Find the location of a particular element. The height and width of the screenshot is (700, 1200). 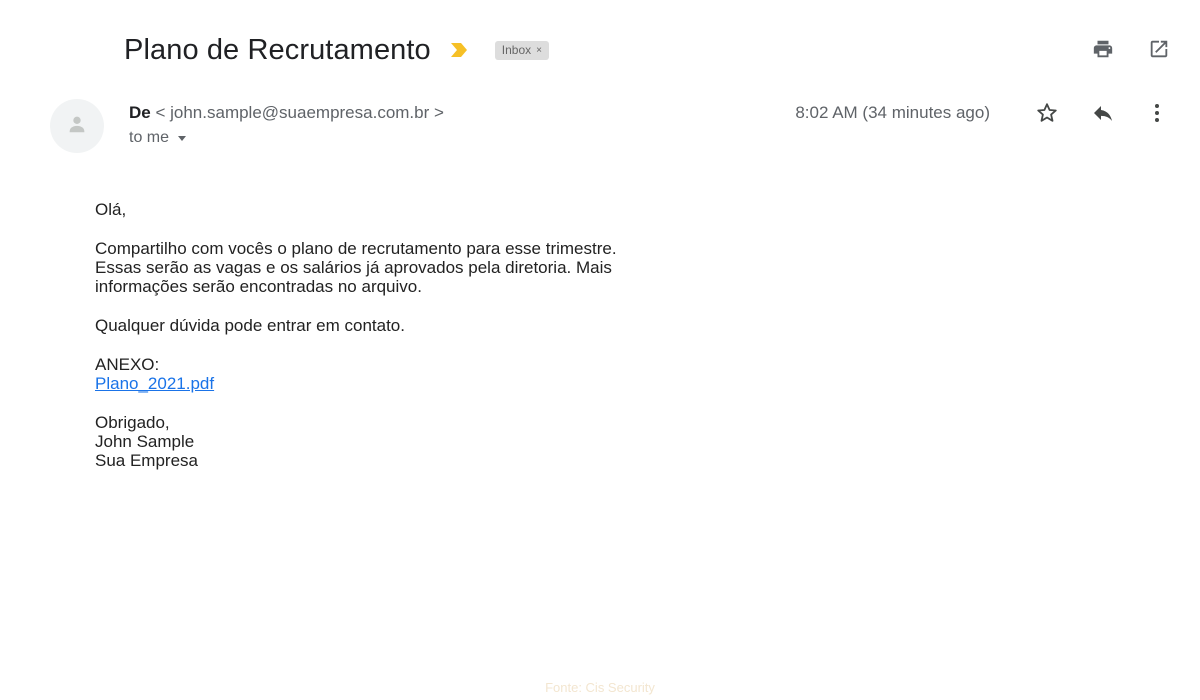

person-avatar-icon is located at coordinates (77, 126).